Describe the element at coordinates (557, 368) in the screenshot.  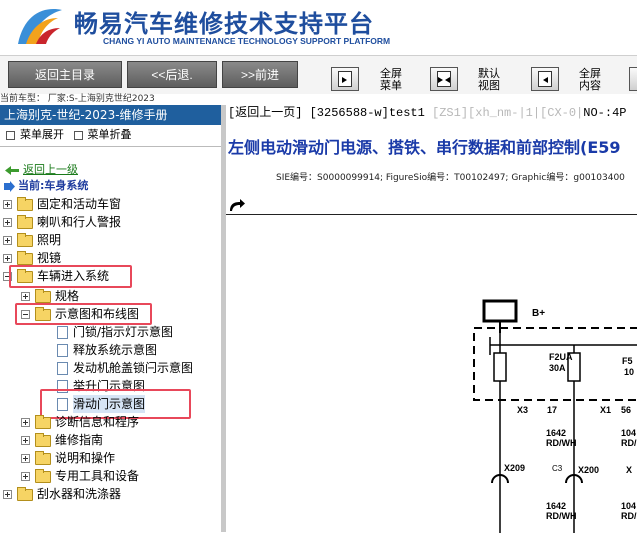
I see `svg-text: 30A` at that location.